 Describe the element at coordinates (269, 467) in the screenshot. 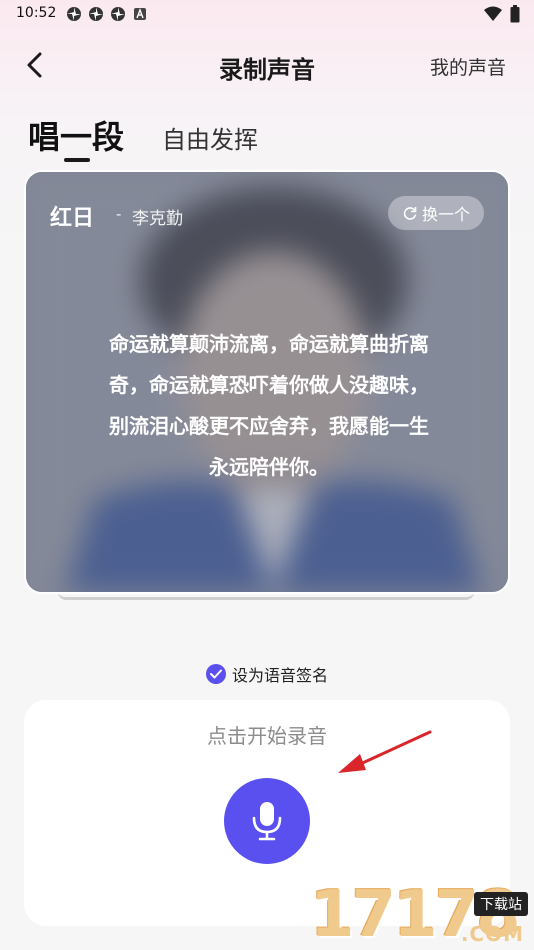

I see `lyrics-line: 永远陪伴你。` at that location.